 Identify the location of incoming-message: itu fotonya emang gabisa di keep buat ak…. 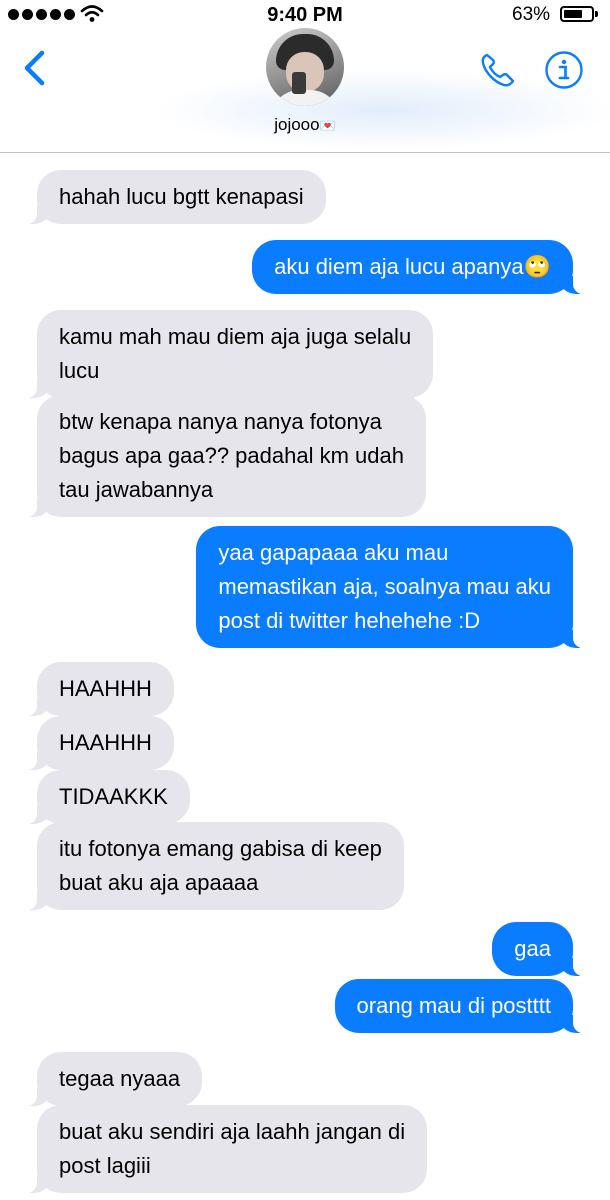
(215, 866).